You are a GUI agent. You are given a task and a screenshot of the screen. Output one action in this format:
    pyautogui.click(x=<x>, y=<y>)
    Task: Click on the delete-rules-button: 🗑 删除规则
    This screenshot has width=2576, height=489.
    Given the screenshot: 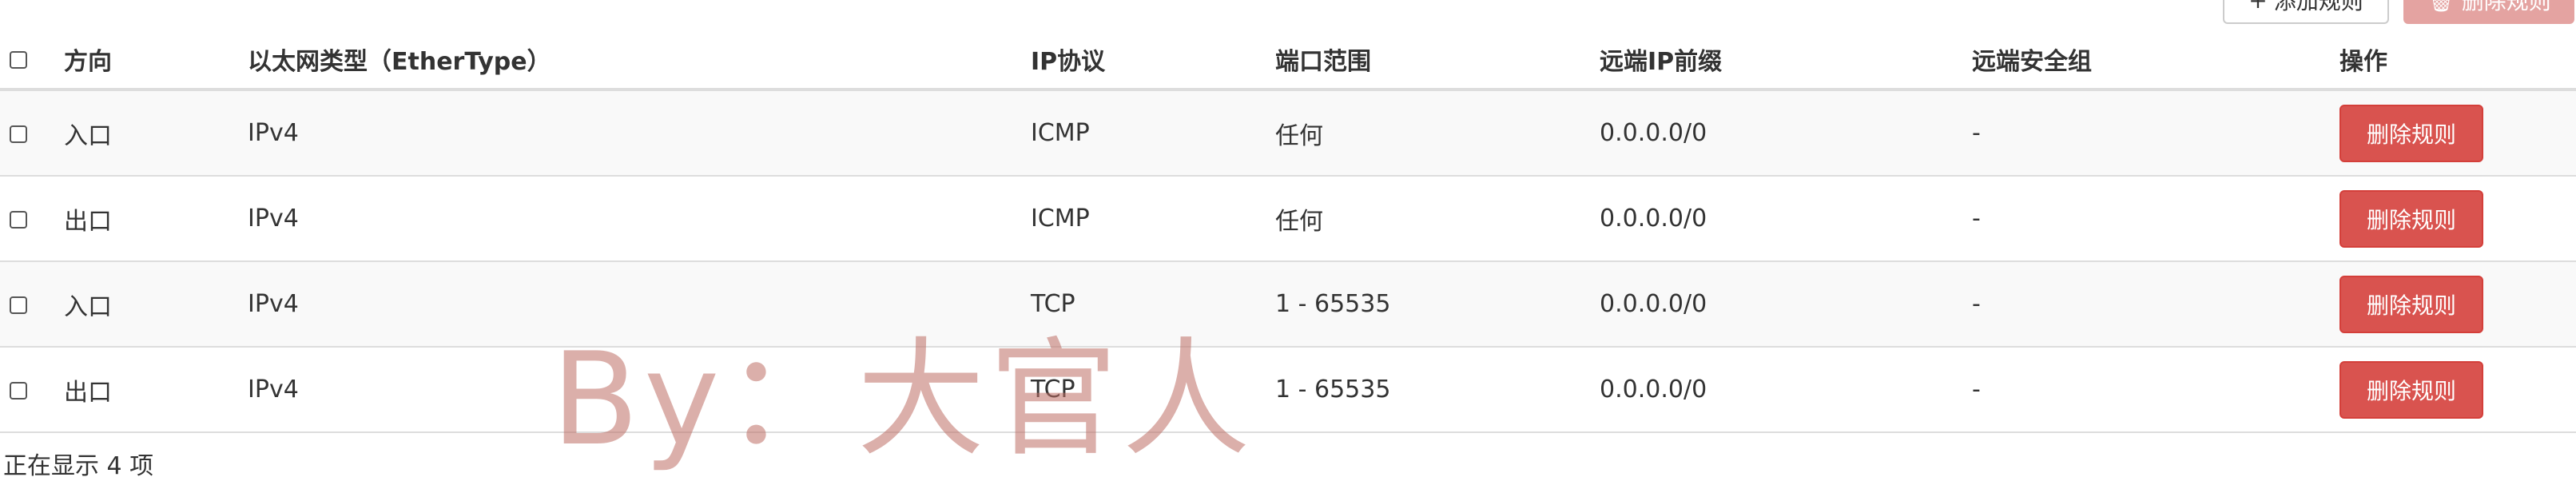 What is the action you would take?
    pyautogui.click(x=2488, y=12)
    